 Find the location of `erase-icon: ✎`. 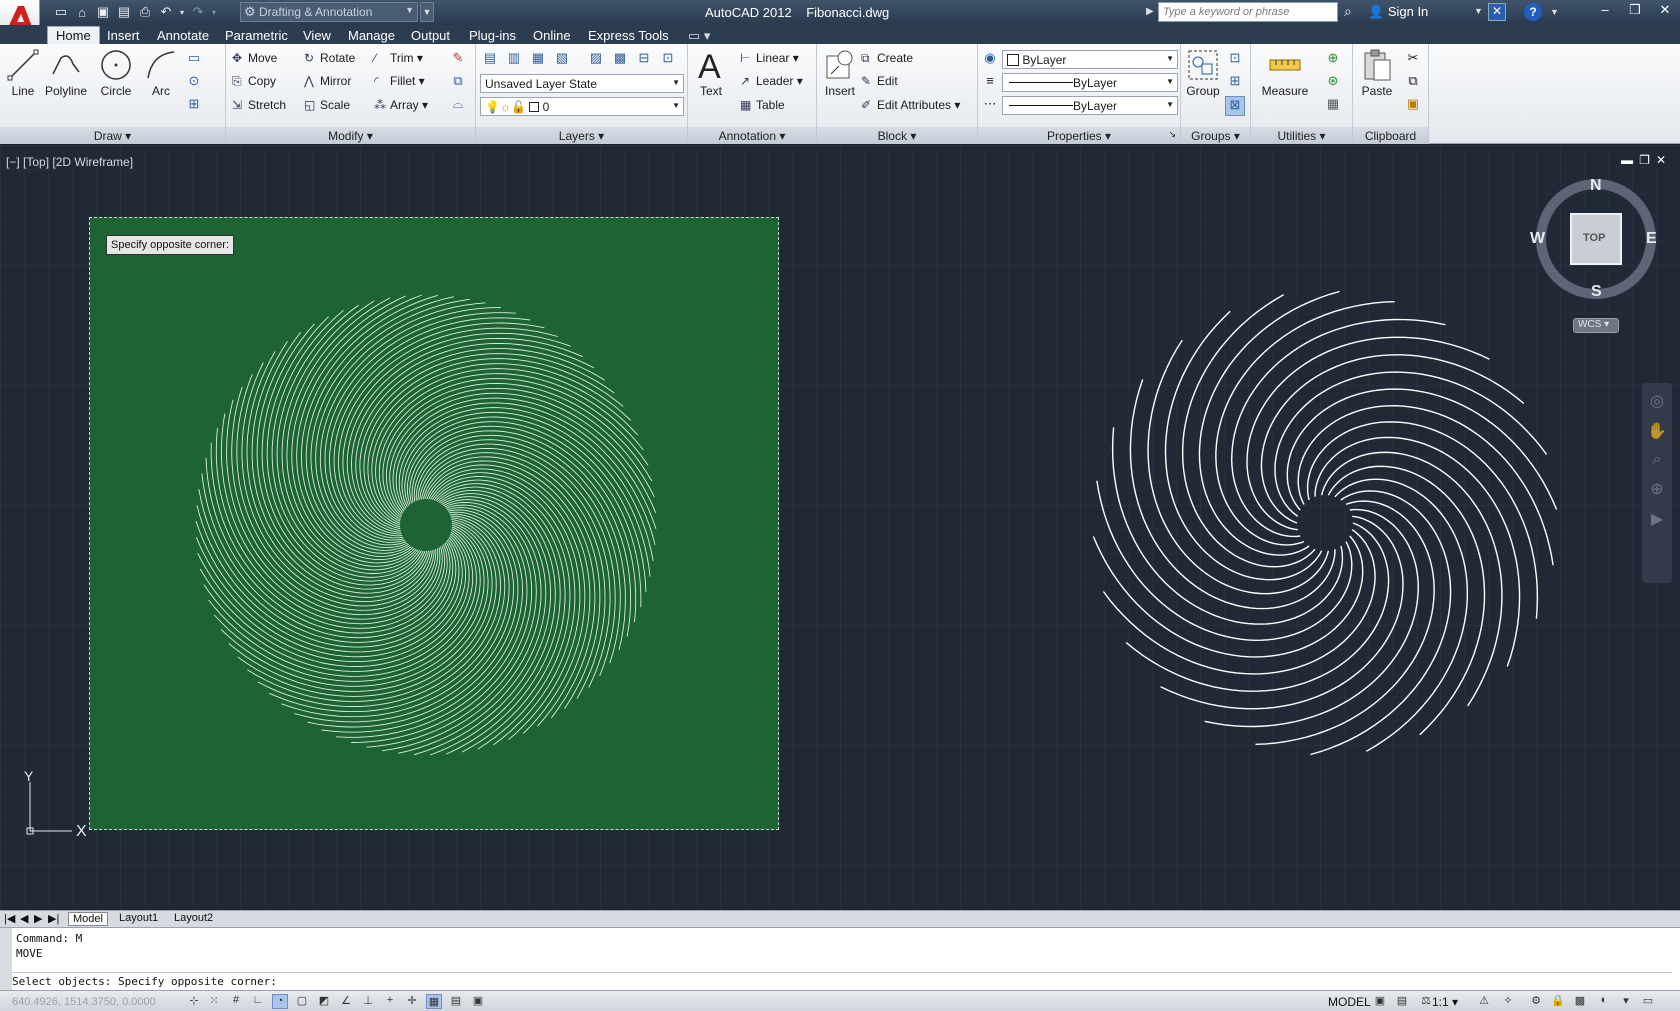

erase-icon: ✎ is located at coordinates (458, 60).